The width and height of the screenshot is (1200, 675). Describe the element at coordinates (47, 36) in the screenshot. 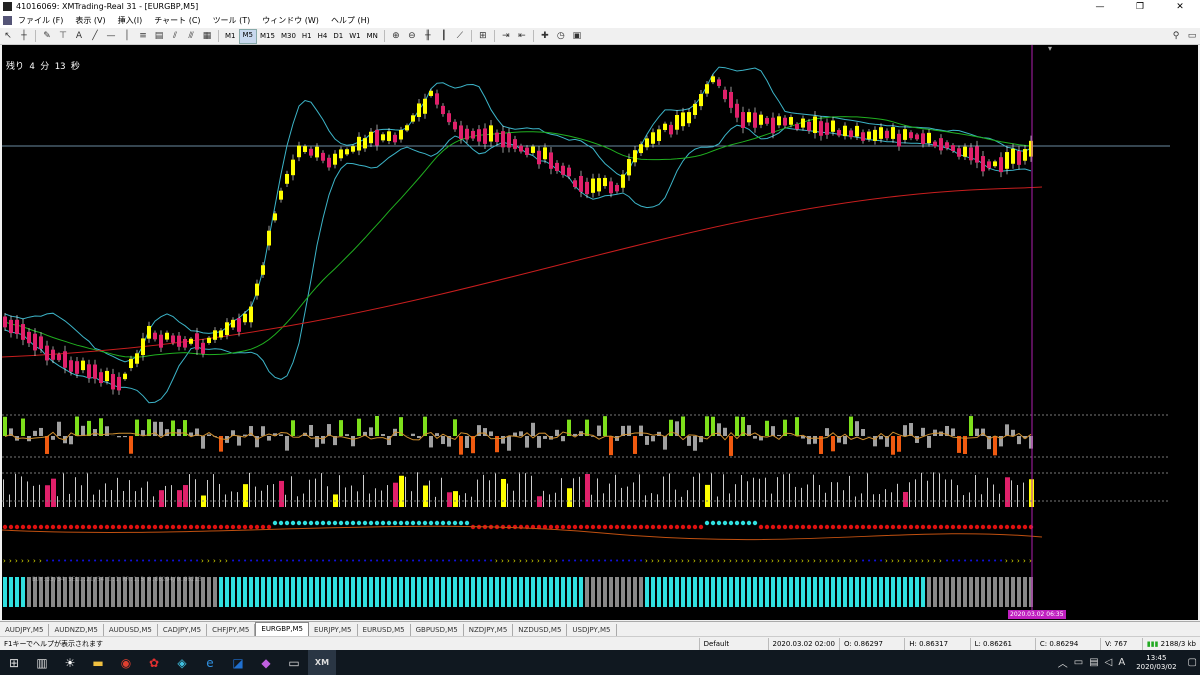

I see `draw-tools-icon: ✎` at that location.